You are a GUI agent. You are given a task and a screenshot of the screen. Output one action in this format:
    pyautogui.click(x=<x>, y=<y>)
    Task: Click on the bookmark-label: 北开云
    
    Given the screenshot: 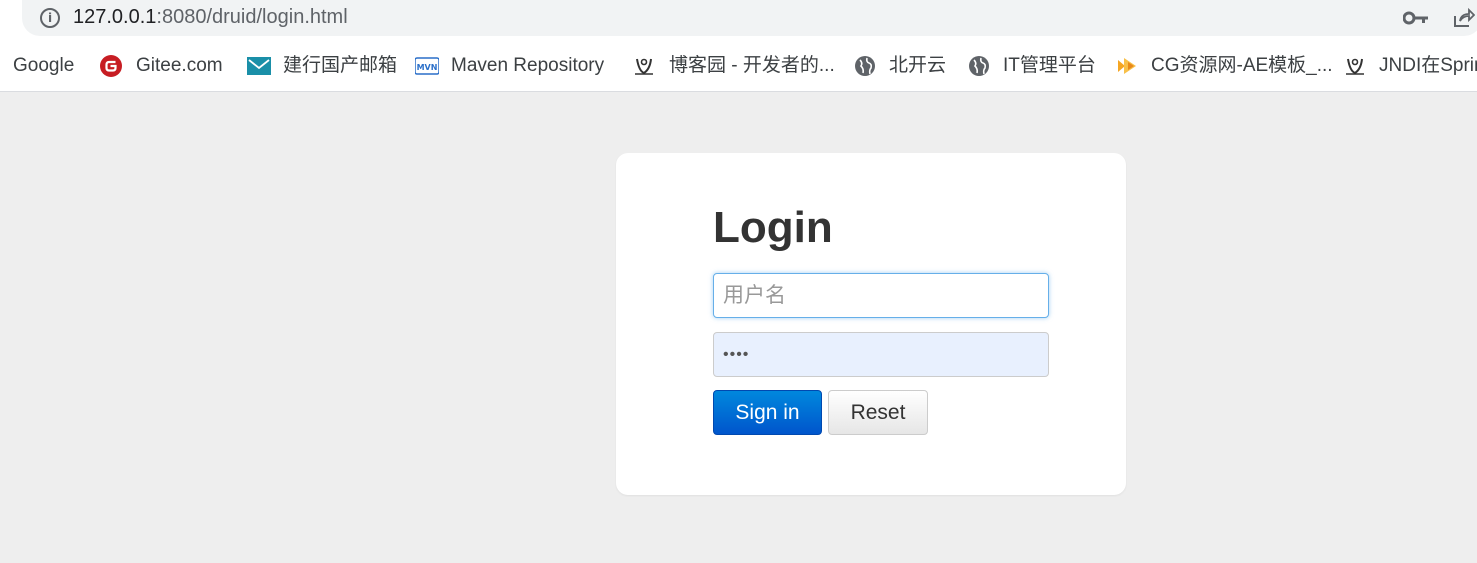 What is the action you would take?
    pyautogui.click(x=918, y=65)
    